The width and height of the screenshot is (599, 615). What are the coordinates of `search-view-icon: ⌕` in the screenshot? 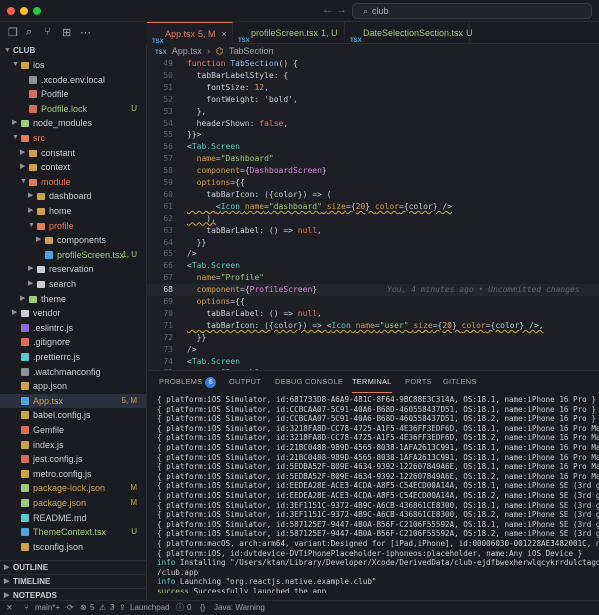 It's located at (29, 32).